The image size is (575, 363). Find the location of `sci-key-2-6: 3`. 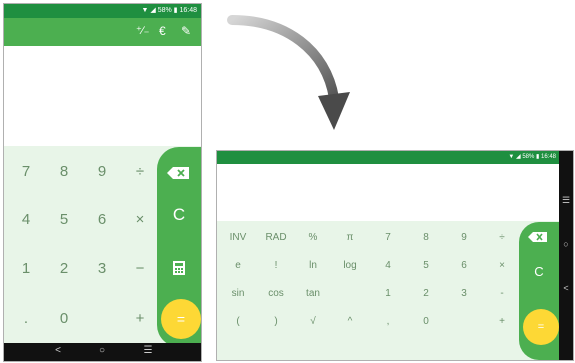

sci-key-2-6: 3 is located at coordinates (464, 294).